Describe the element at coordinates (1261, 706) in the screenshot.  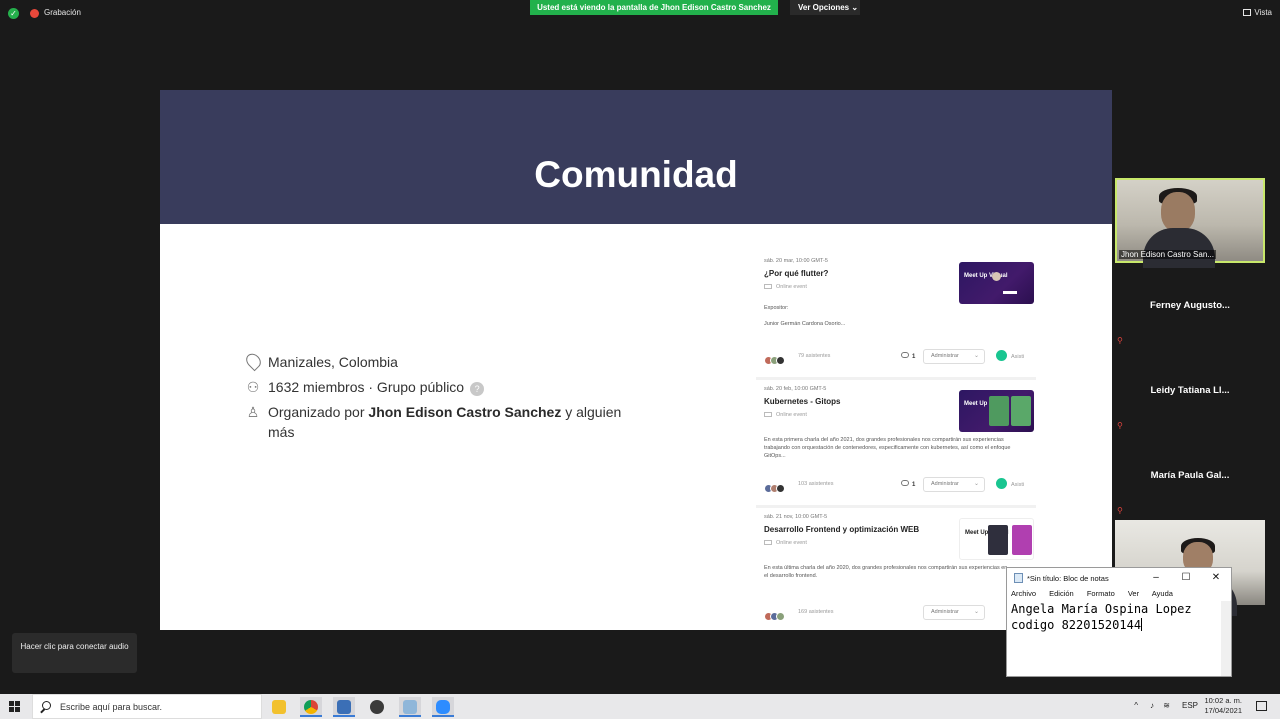
I see `notification-icon` at that location.